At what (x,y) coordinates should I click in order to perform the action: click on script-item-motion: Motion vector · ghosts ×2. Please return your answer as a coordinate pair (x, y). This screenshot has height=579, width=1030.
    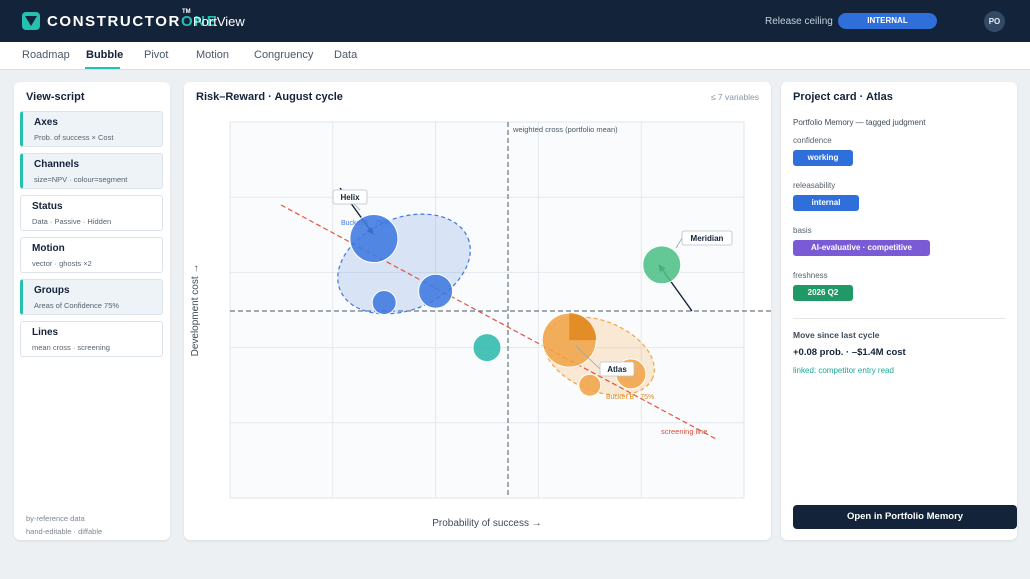
    Looking at the image, I should click on (91, 255).